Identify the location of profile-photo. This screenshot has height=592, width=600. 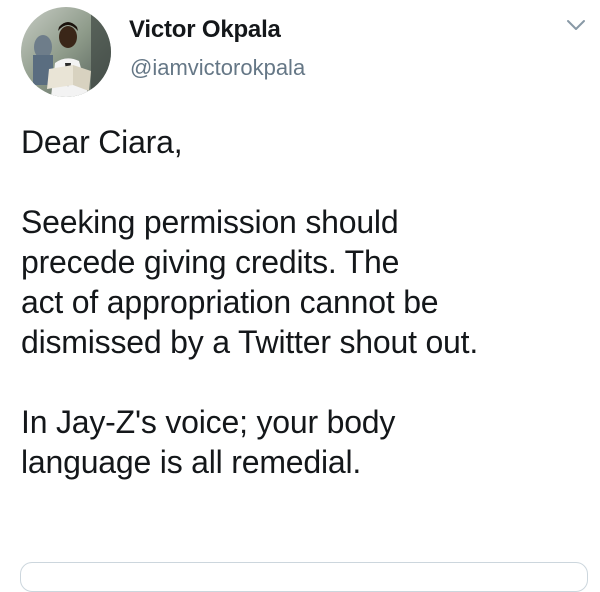
(66, 52).